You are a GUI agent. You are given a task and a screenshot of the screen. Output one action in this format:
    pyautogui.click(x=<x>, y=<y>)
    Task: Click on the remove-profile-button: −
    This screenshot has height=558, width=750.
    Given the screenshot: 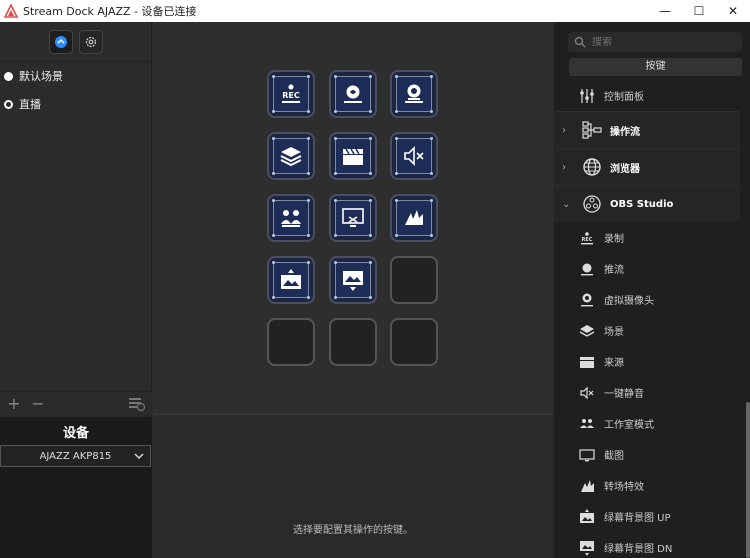 What is the action you would take?
    pyautogui.click(x=38, y=403)
    